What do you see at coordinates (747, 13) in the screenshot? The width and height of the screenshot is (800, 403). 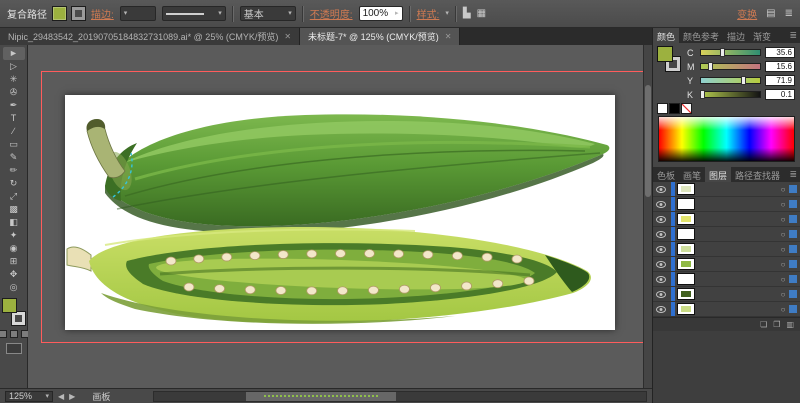 I see `transform-link: 变换` at bounding box center [747, 13].